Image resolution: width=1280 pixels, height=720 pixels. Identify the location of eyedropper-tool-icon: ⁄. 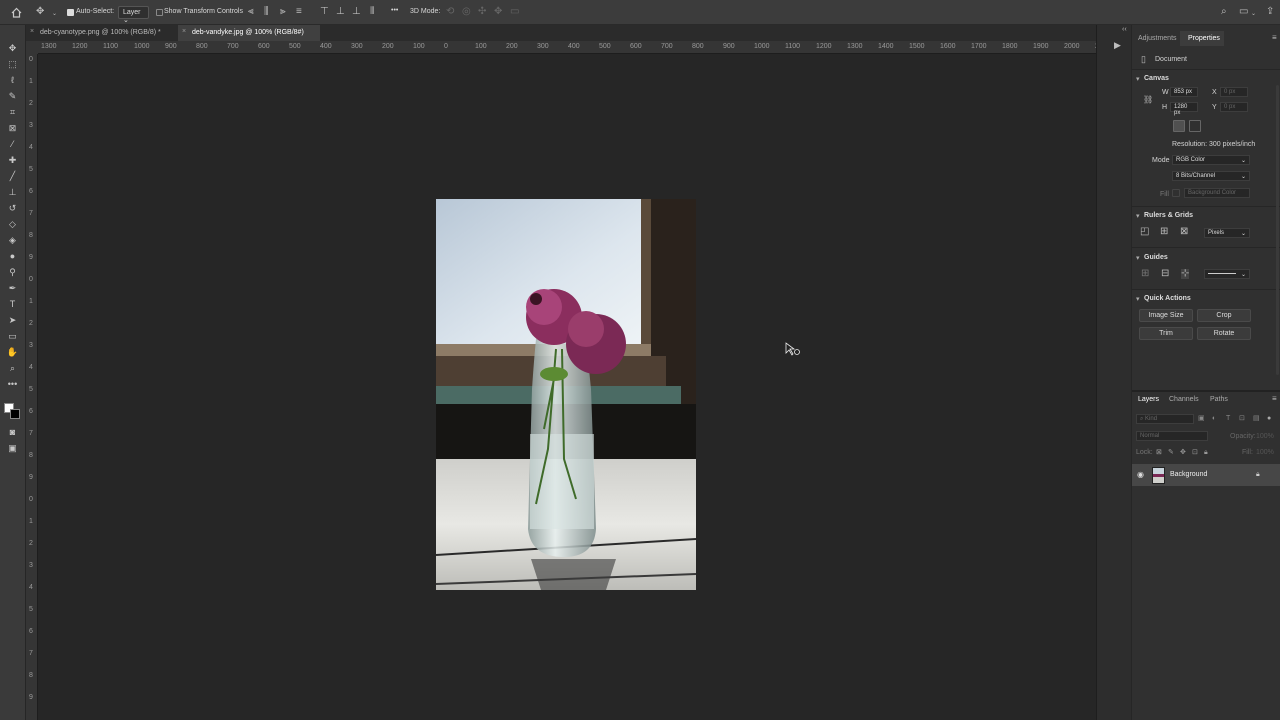
(12, 144).